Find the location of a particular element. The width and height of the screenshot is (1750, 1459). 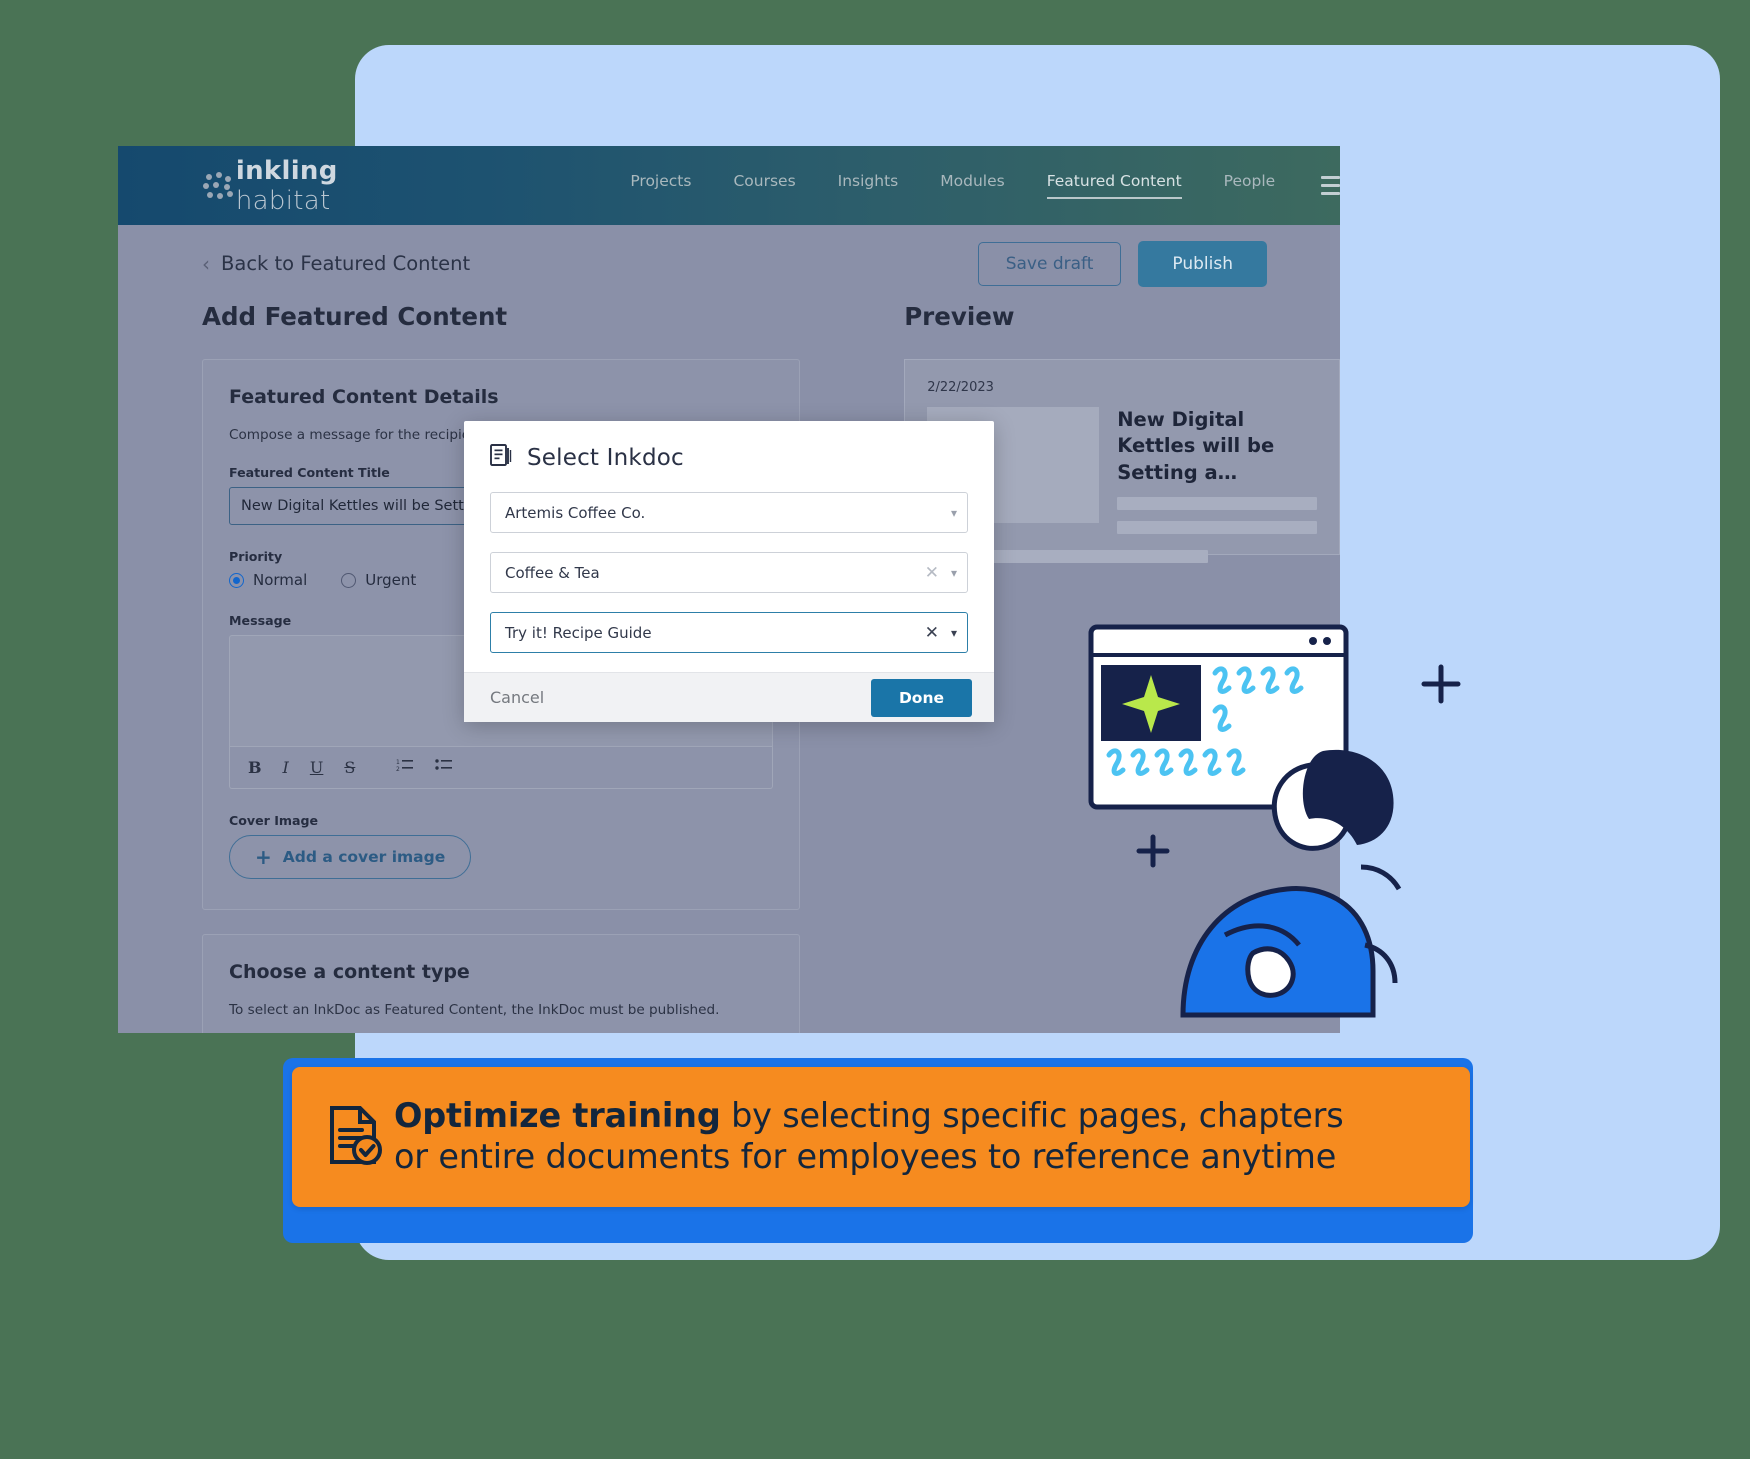

plus-icon: + is located at coordinates (263, 857).